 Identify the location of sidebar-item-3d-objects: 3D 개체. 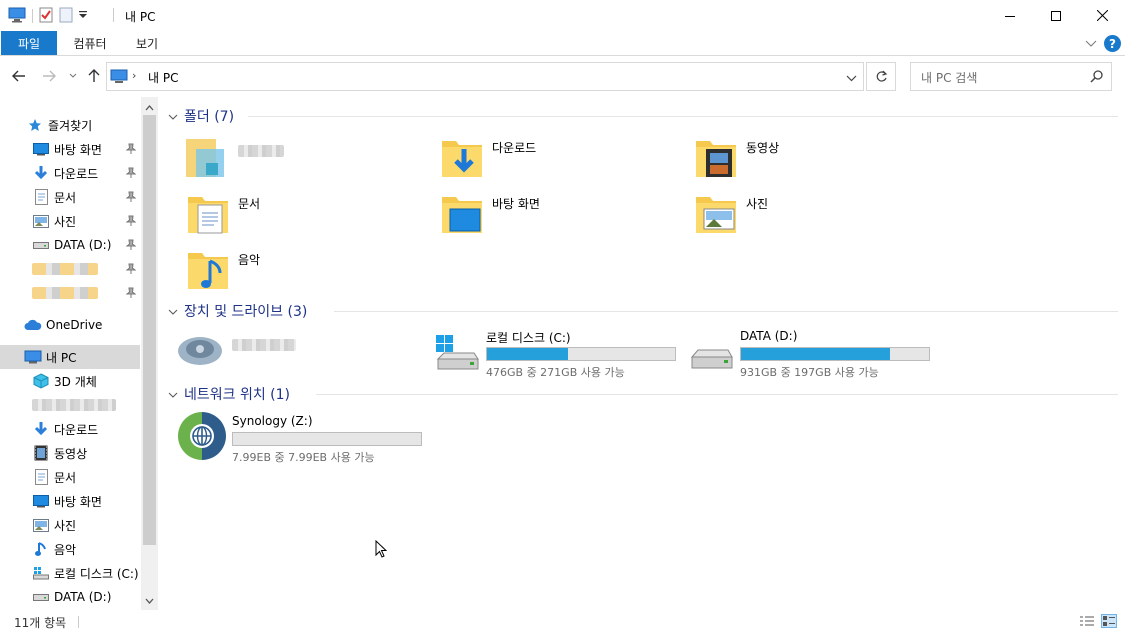
(70, 381).